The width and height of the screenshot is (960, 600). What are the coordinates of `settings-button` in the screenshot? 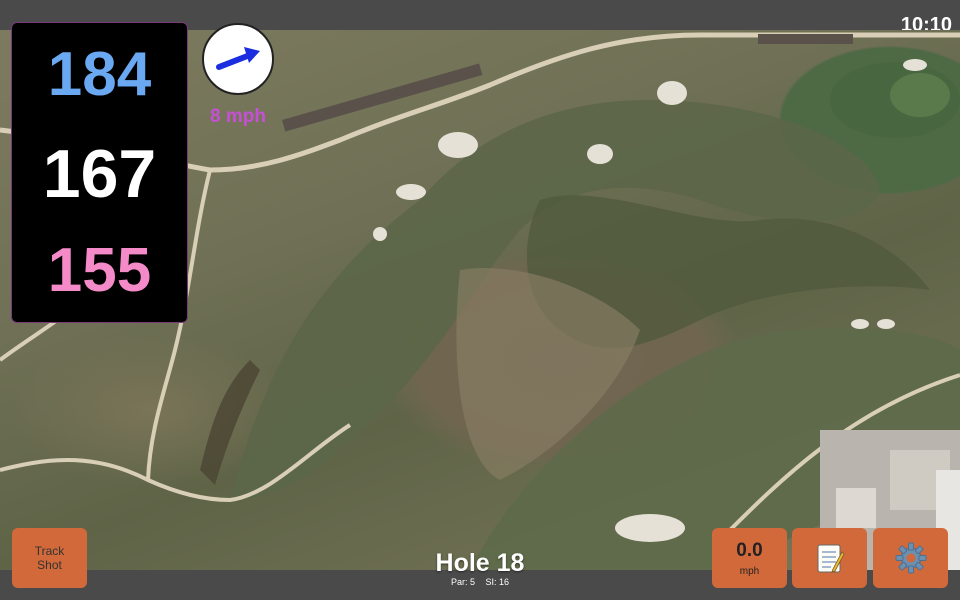 It's located at (910, 558).